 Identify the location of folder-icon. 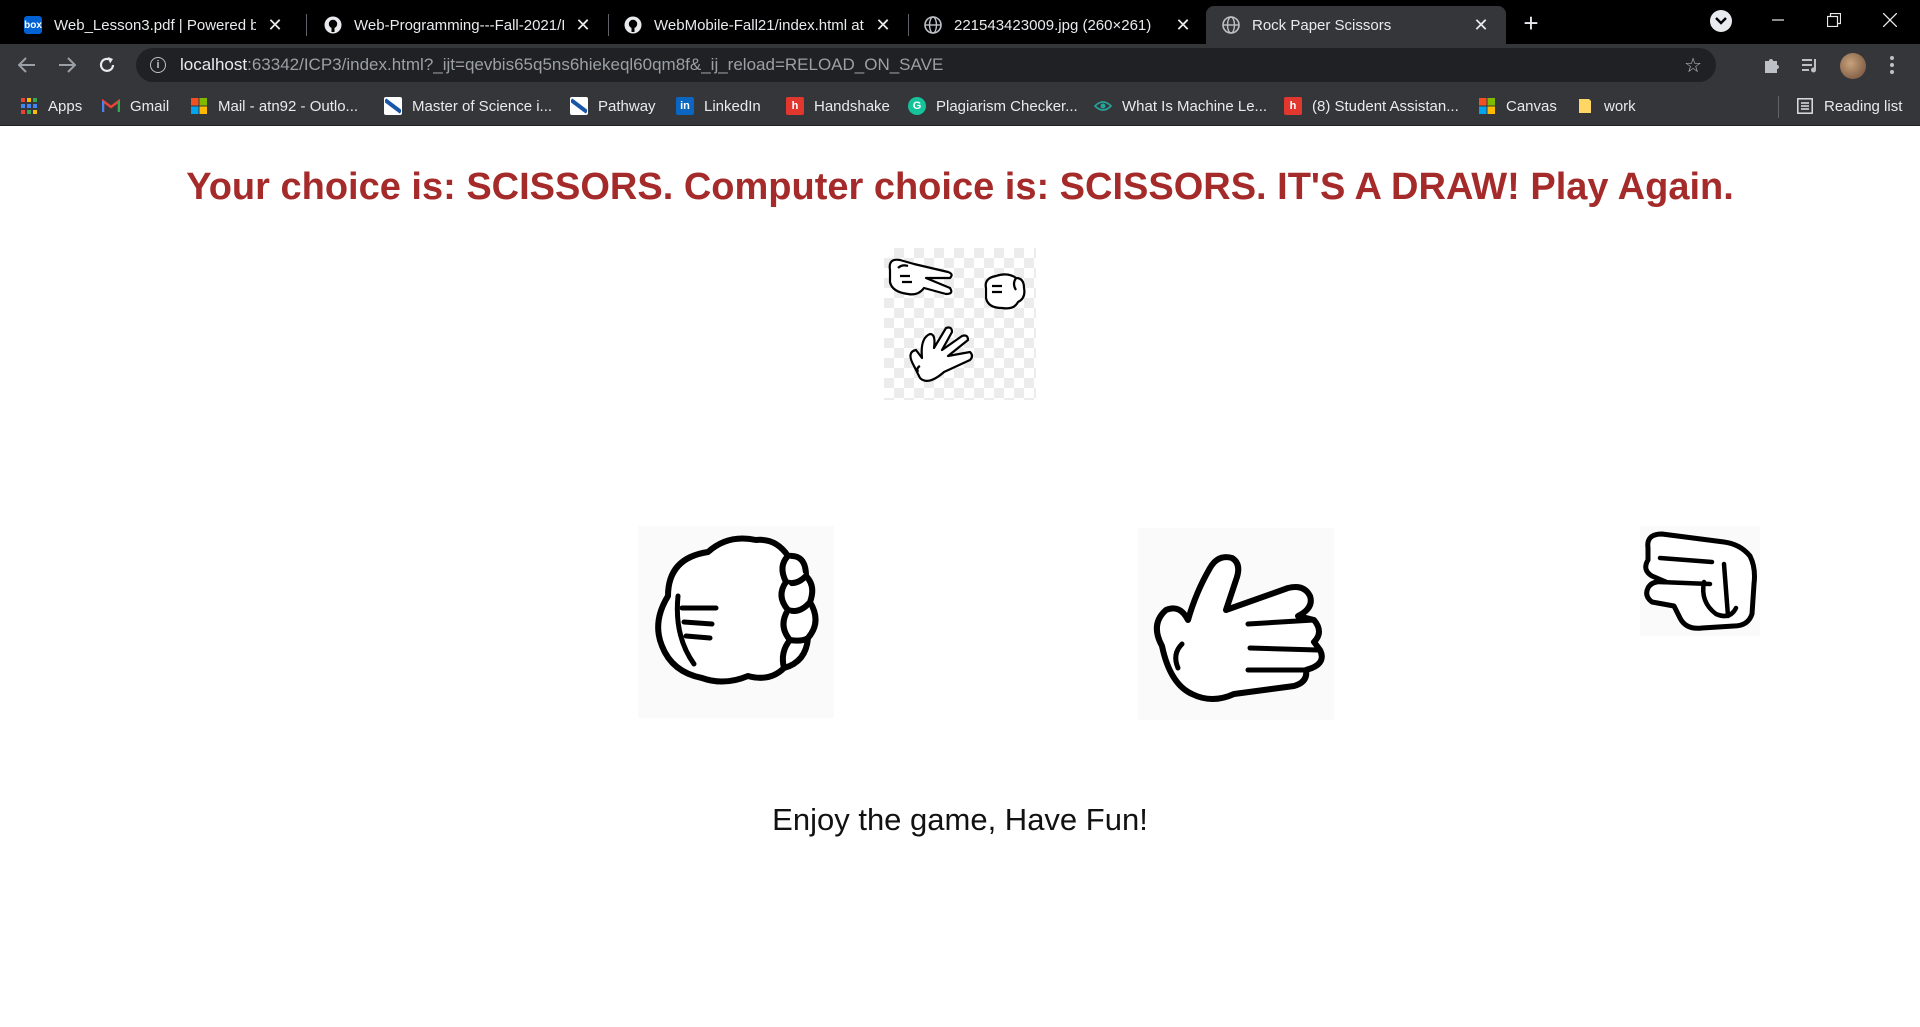
(1585, 106).